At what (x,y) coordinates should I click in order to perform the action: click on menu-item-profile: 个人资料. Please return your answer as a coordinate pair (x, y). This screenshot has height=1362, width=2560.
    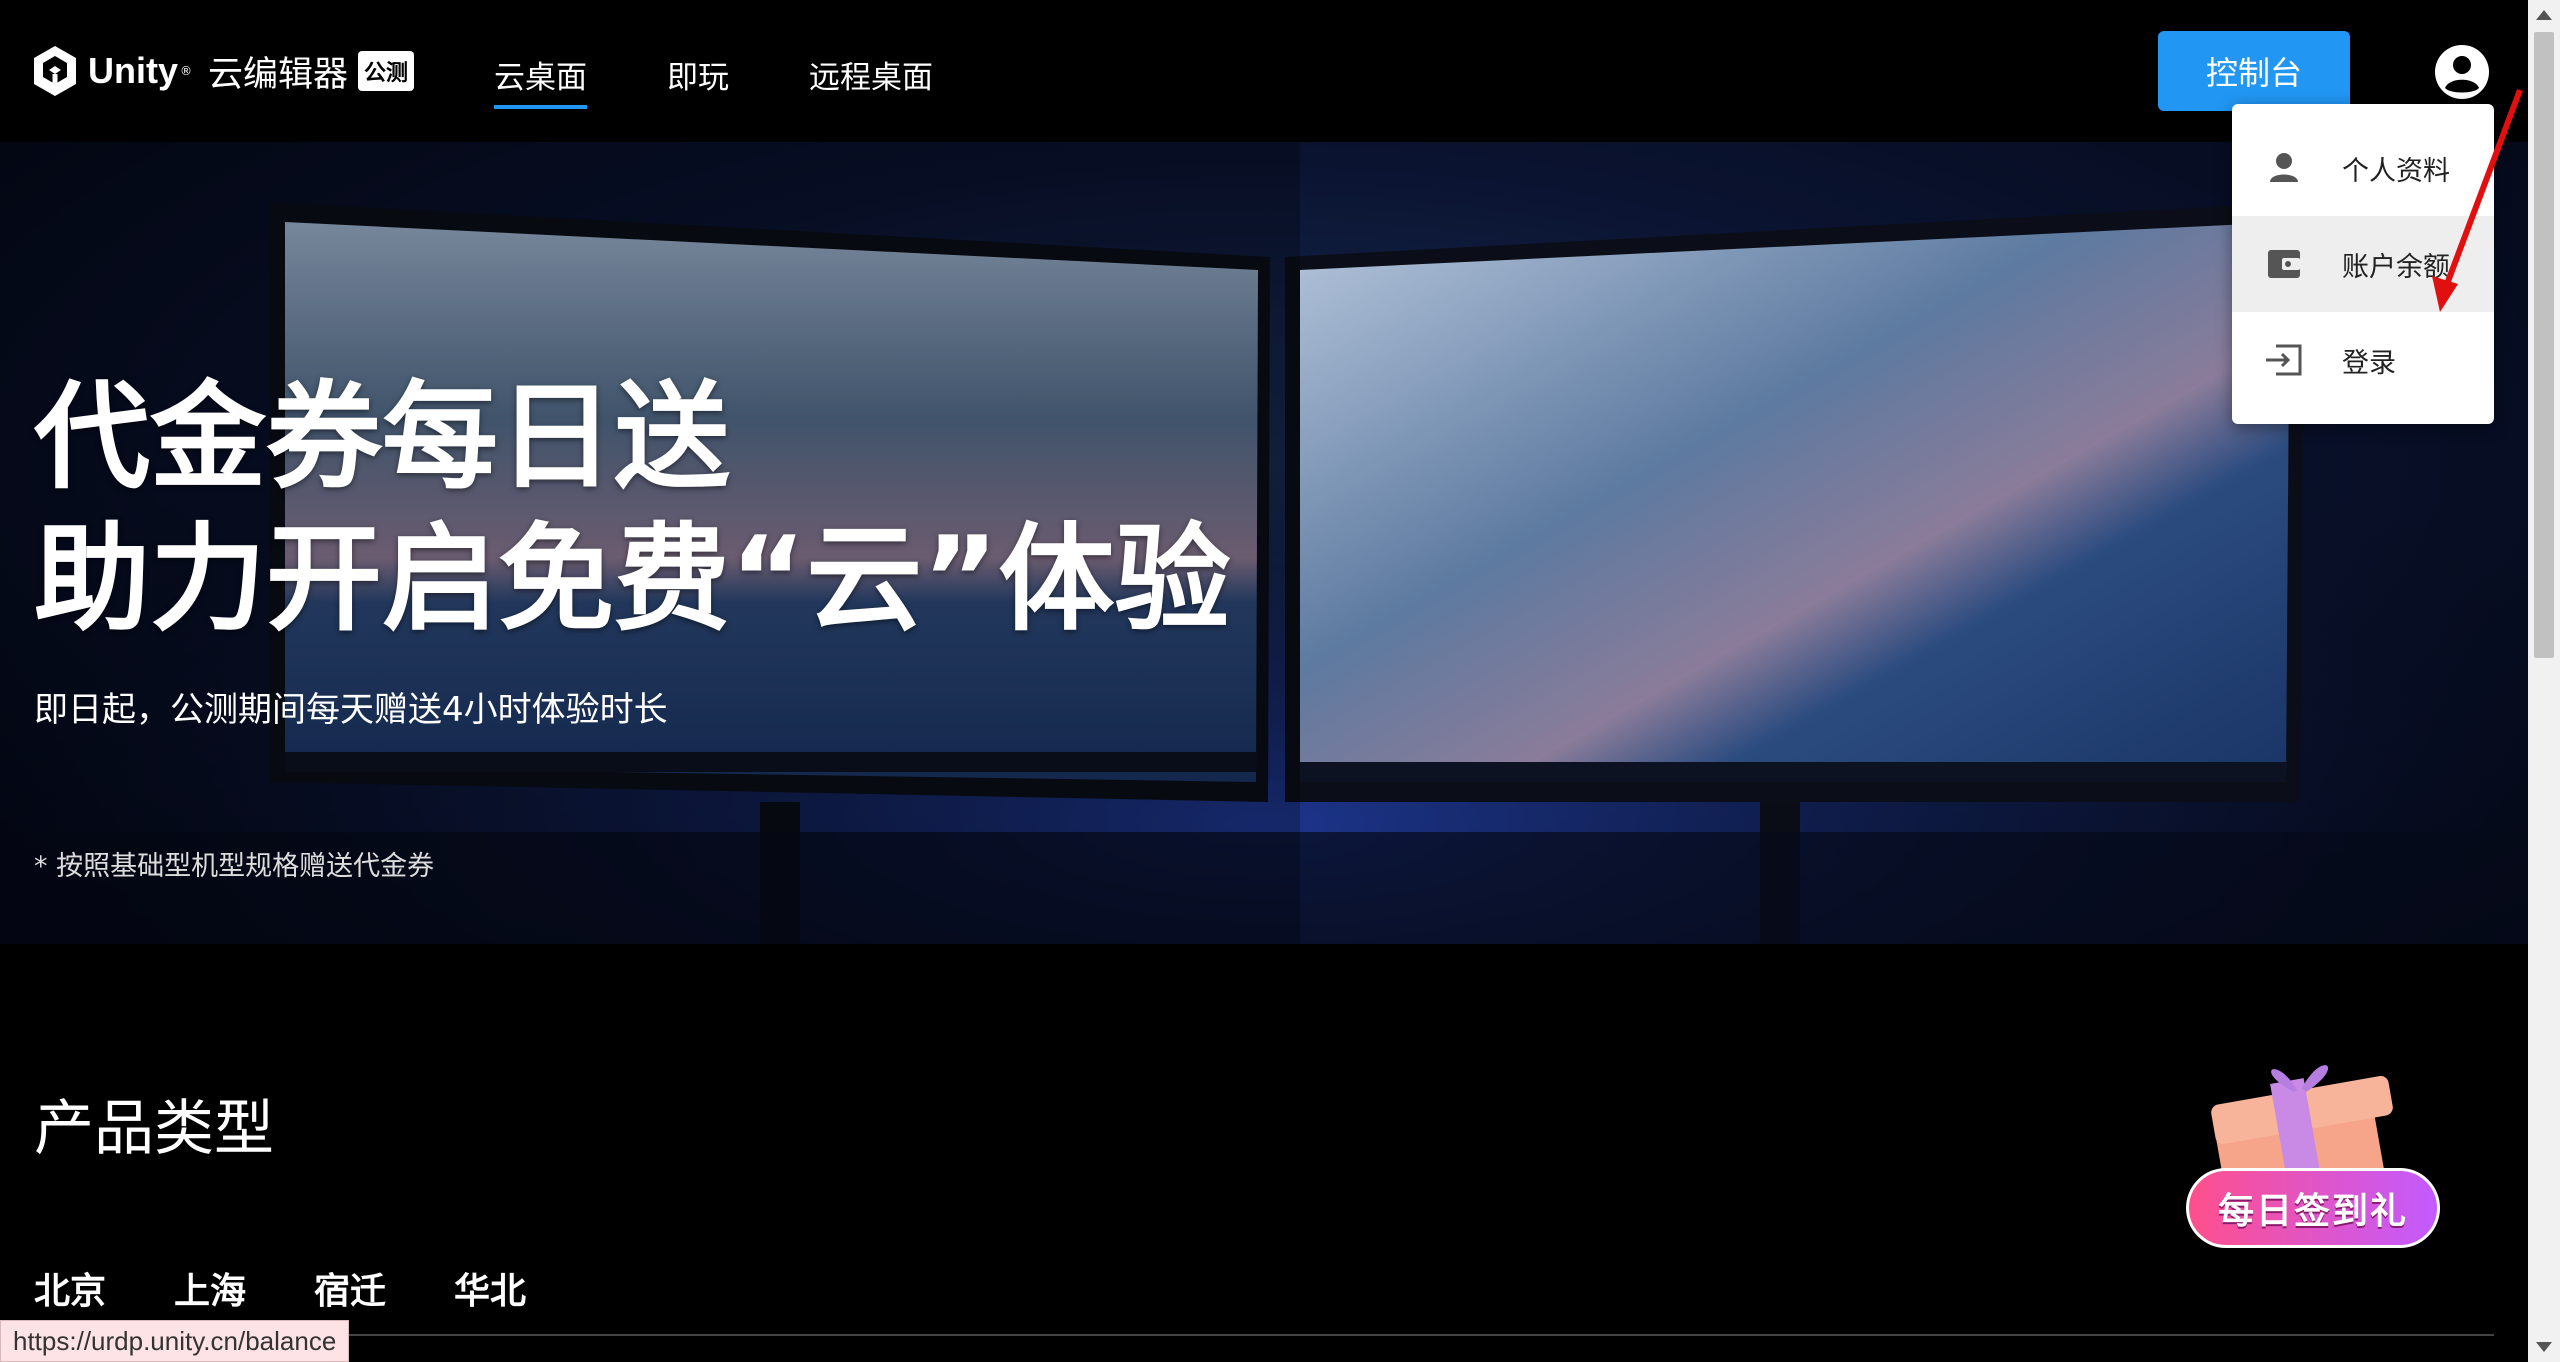
    Looking at the image, I should click on (2363, 168).